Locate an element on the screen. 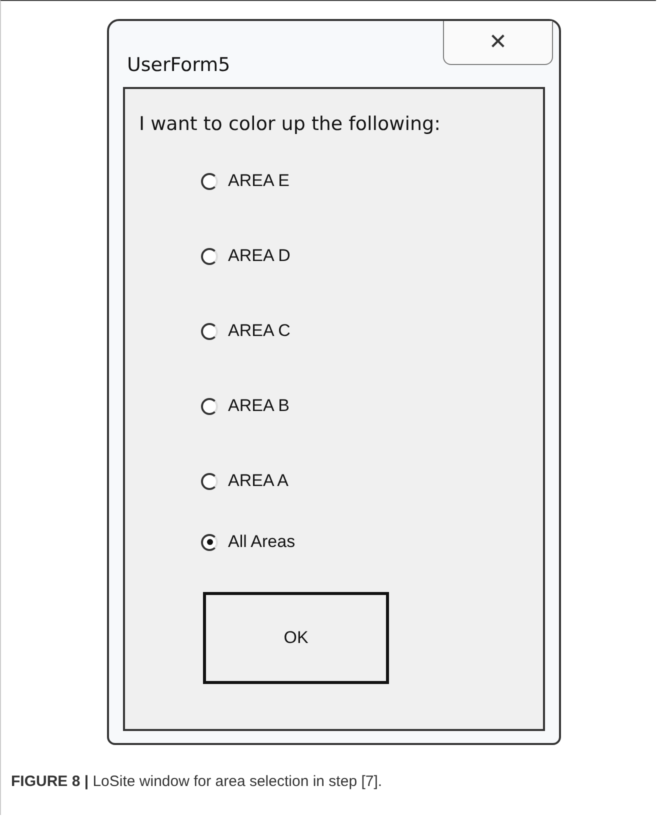 The width and height of the screenshot is (658, 825). option-label: AREA C is located at coordinates (259, 331).